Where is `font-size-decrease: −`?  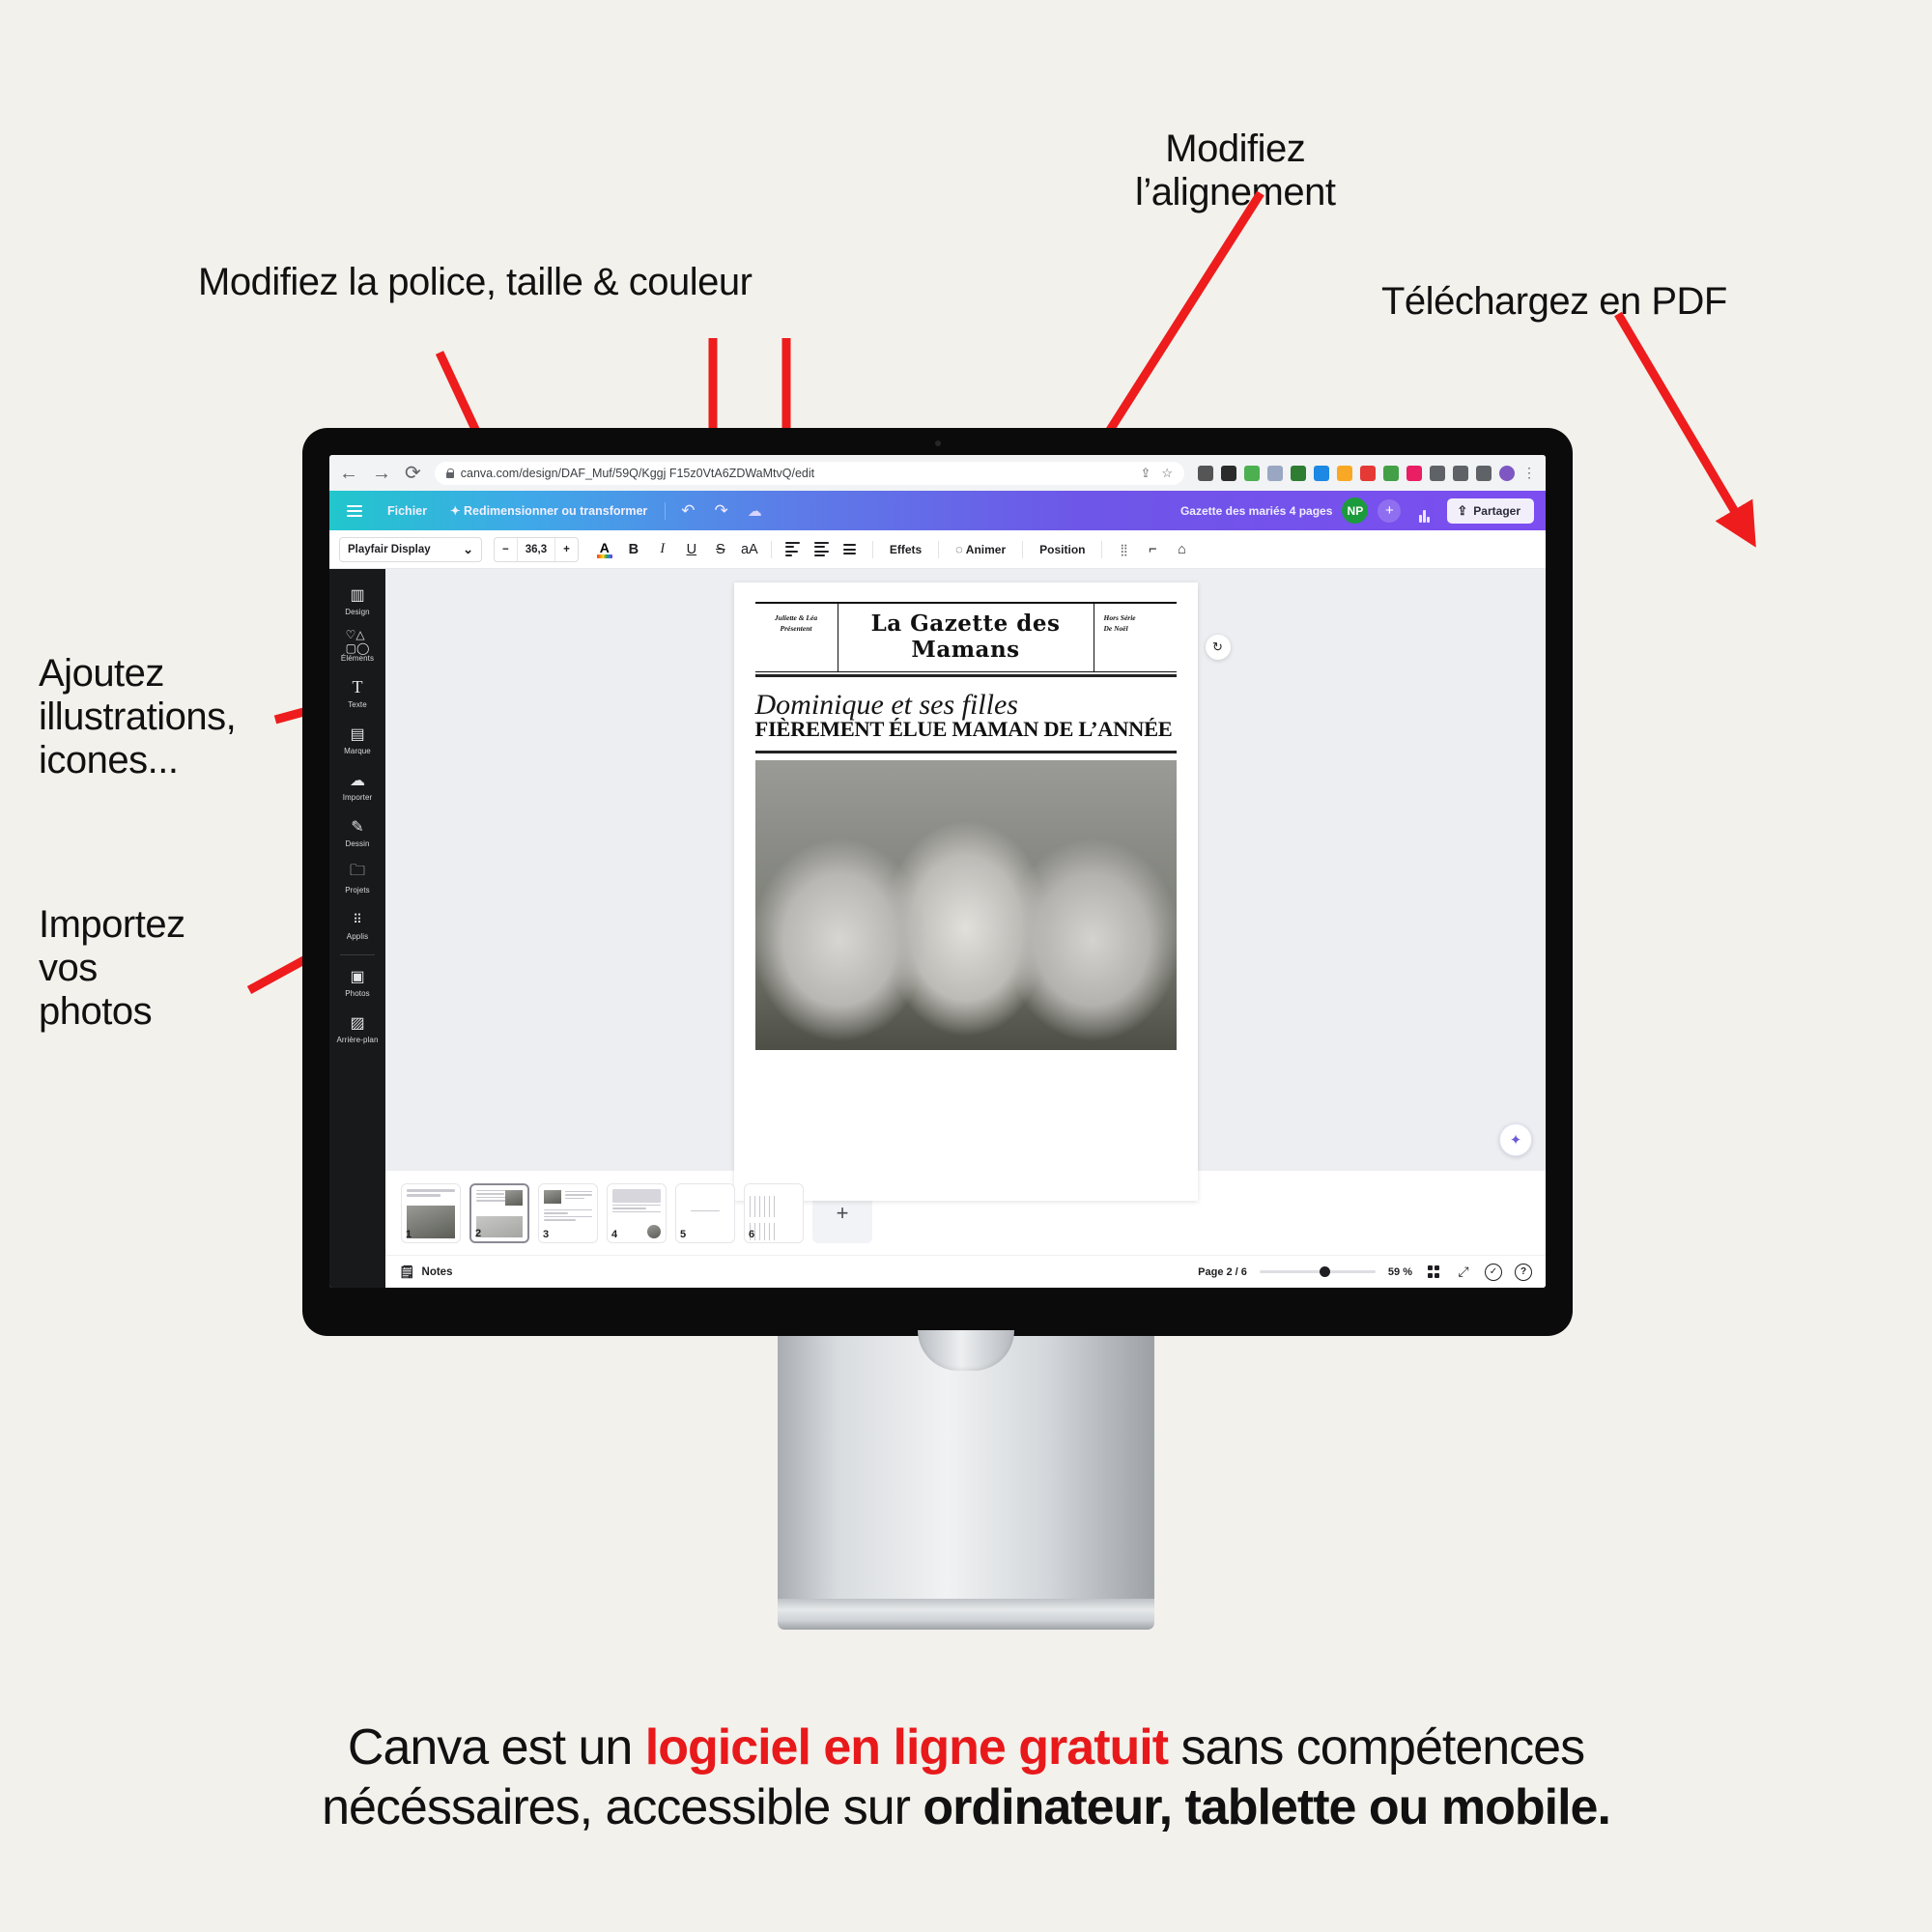 font-size-decrease: − is located at coordinates (506, 549).